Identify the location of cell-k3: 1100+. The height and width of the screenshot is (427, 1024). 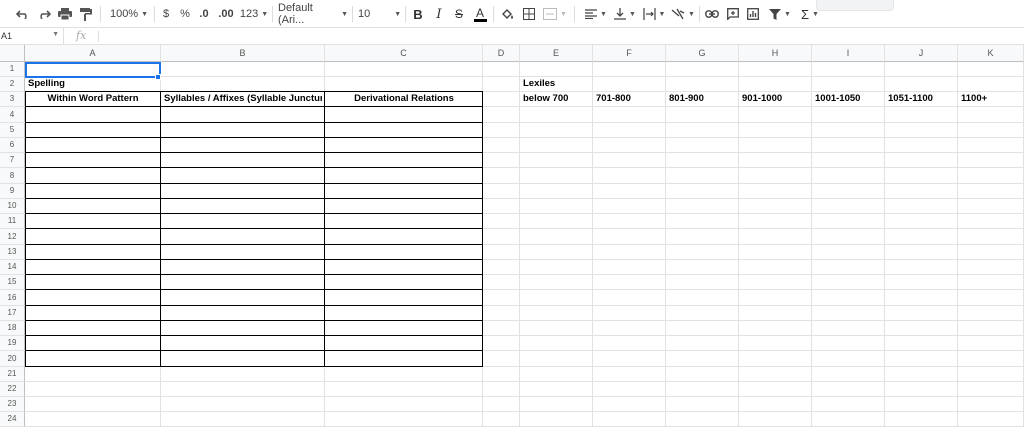
(991, 99).